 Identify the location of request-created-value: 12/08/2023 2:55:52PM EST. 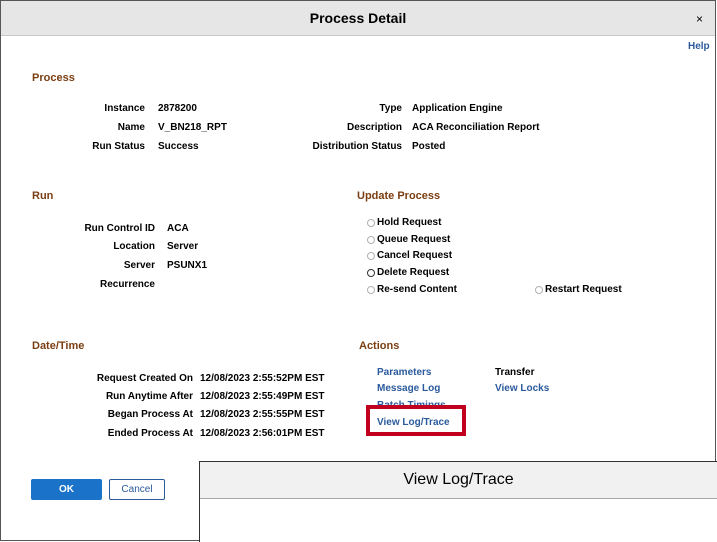
(262, 378).